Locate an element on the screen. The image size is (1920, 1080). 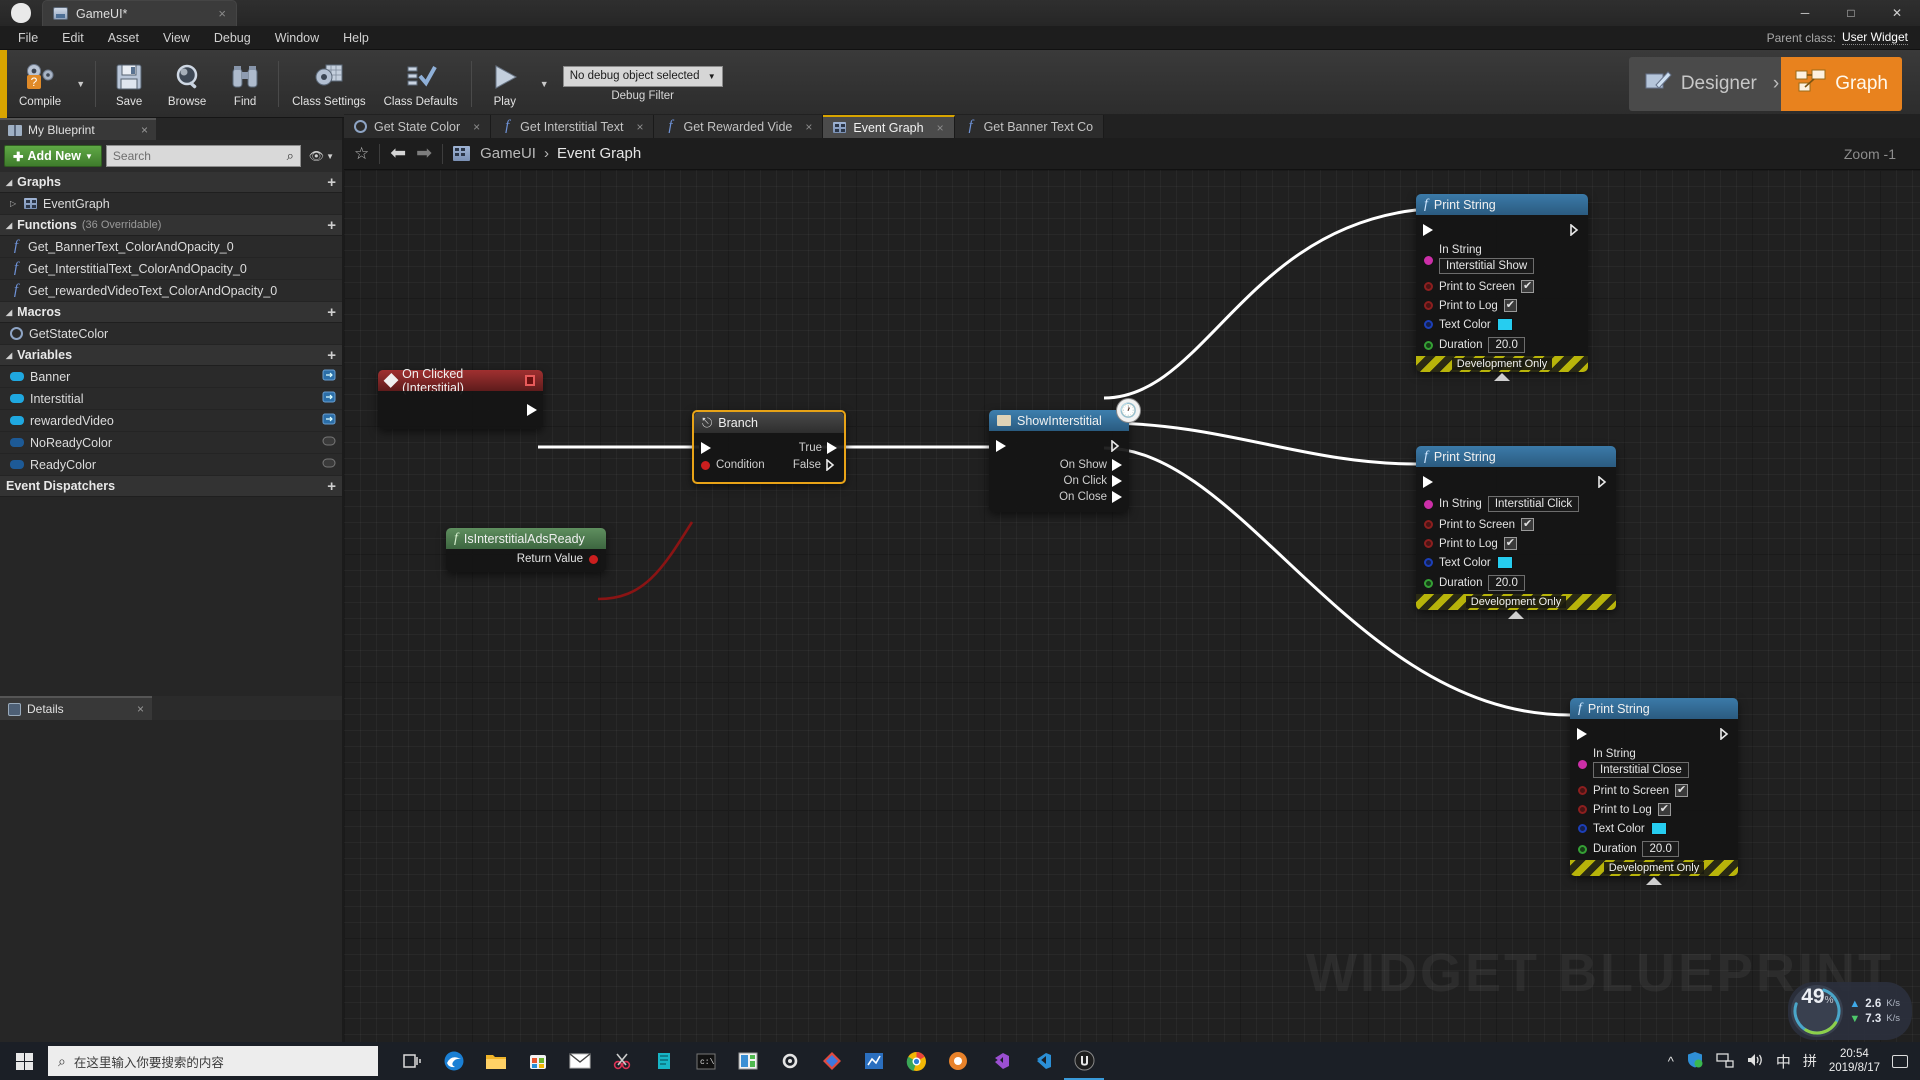
parent-class-value: User Widget is located at coordinates (1874, 37).